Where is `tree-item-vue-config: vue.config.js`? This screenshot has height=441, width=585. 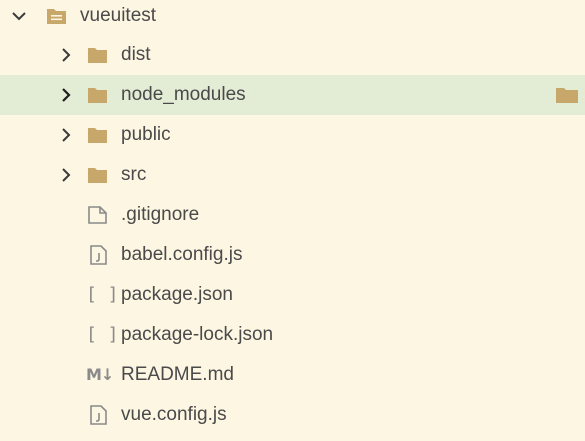
tree-item-vue-config: vue.config.js is located at coordinates (292, 415).